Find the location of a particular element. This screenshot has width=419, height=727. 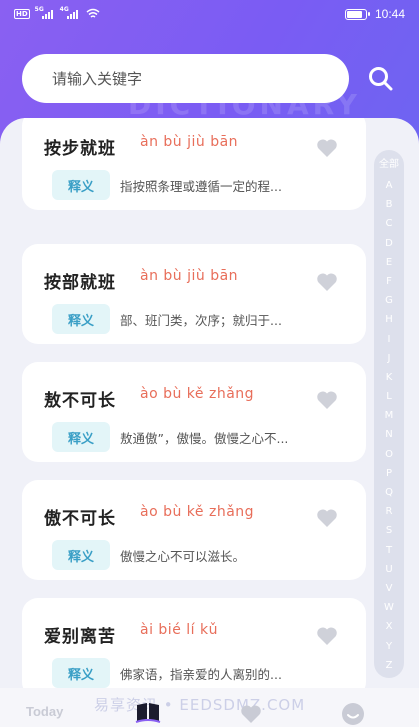

status-right: 10:44 is located at coordinates (374, 14).